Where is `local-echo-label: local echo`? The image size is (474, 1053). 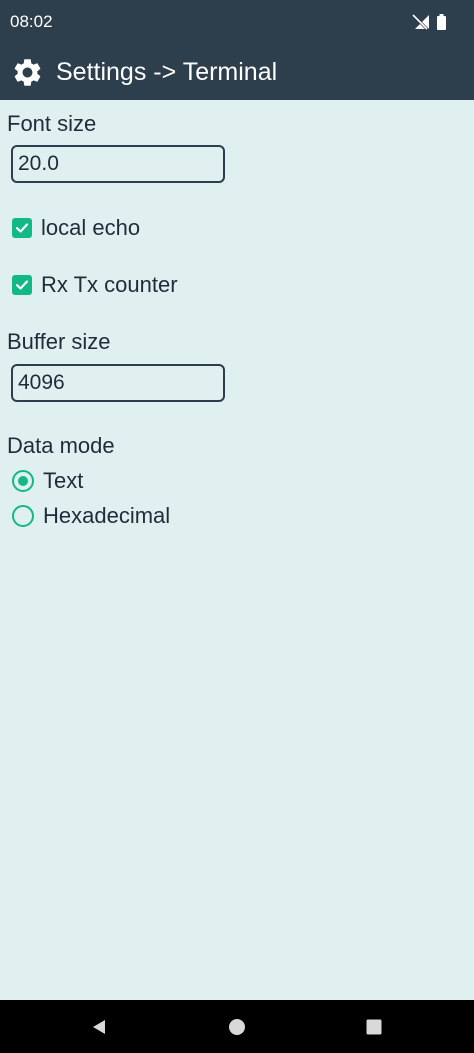
local-echo-label: local echo is located at coordinates (91, 227).